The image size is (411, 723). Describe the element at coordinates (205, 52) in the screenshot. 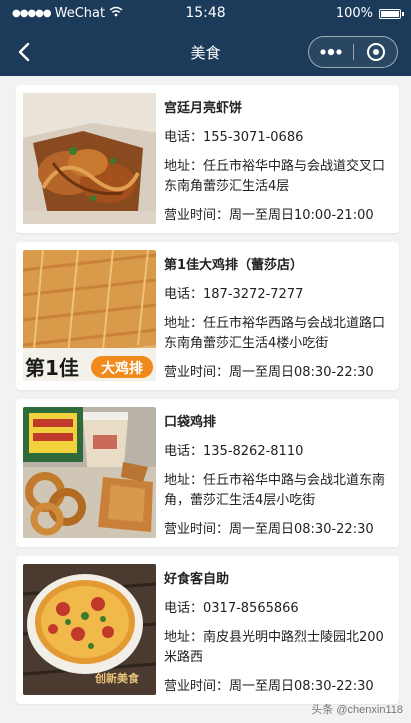

I see `nav-bar: 美食` at that location.